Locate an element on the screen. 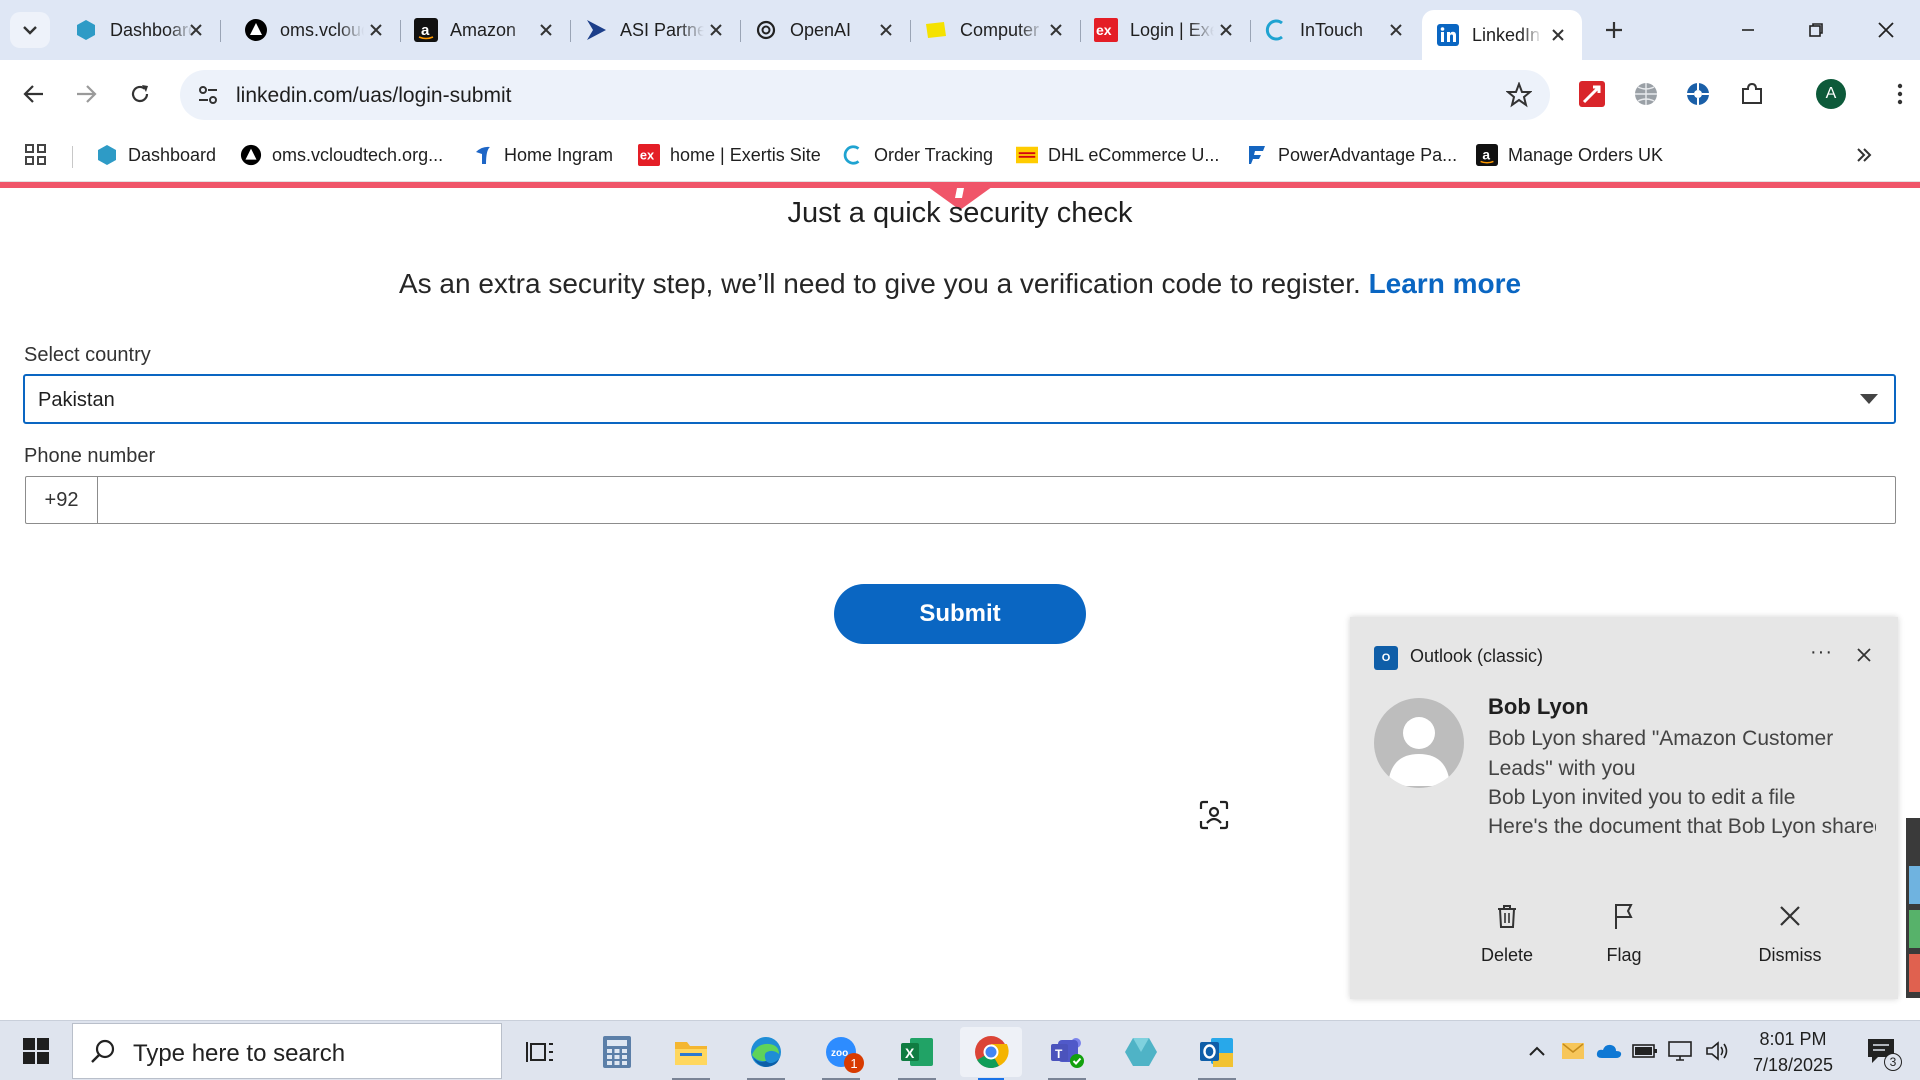  reload-button is located at coordinates (140, 94).